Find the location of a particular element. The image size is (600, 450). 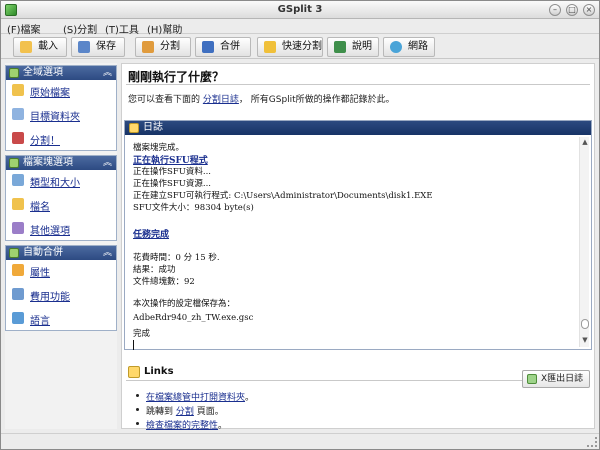

target-folder-icon is located at coordinates (18, 114).